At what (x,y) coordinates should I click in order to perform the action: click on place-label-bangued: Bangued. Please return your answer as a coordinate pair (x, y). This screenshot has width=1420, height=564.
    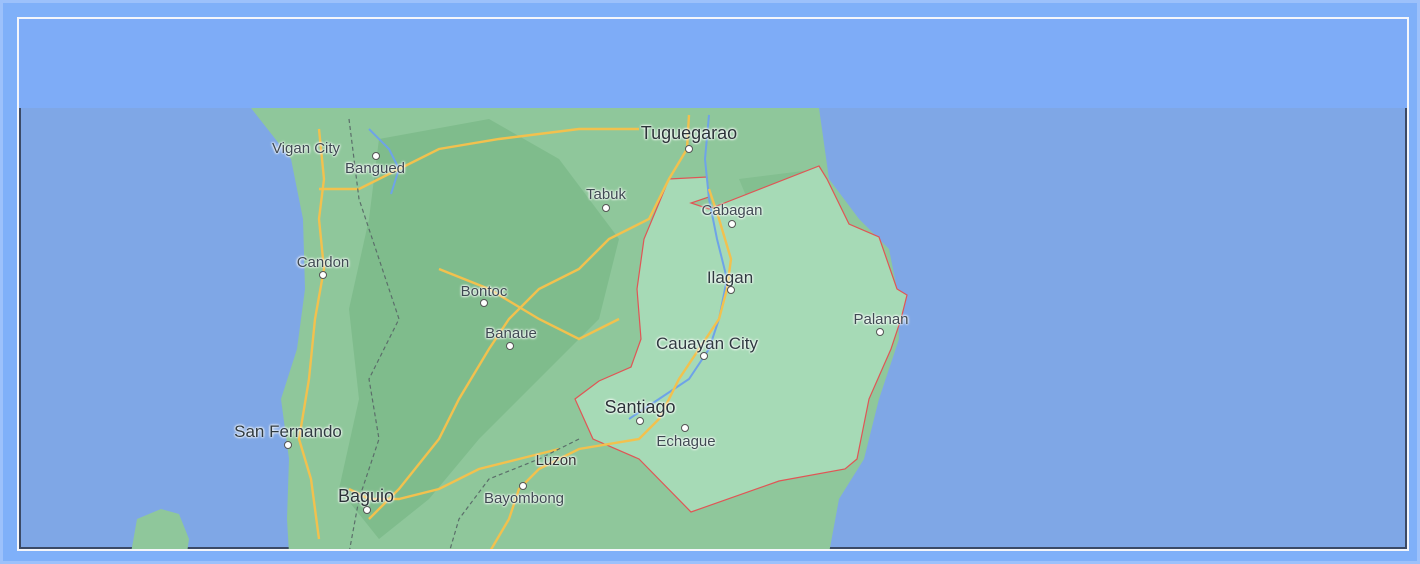
    Looking at the image, I should click on (375, 168).